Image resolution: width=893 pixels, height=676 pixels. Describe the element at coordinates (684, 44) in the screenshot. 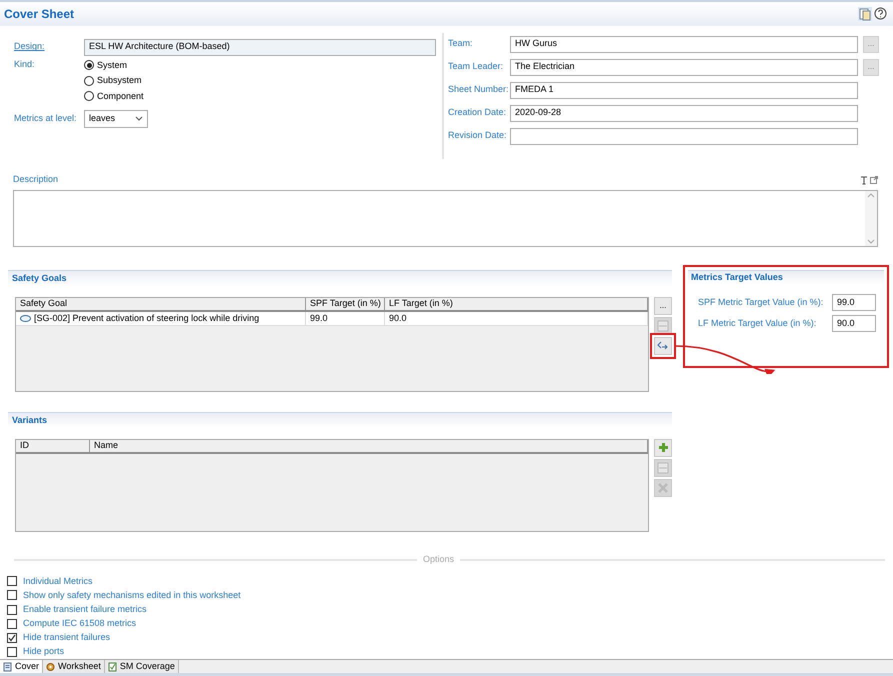

I see `text-field: HW Gurus` at that location.